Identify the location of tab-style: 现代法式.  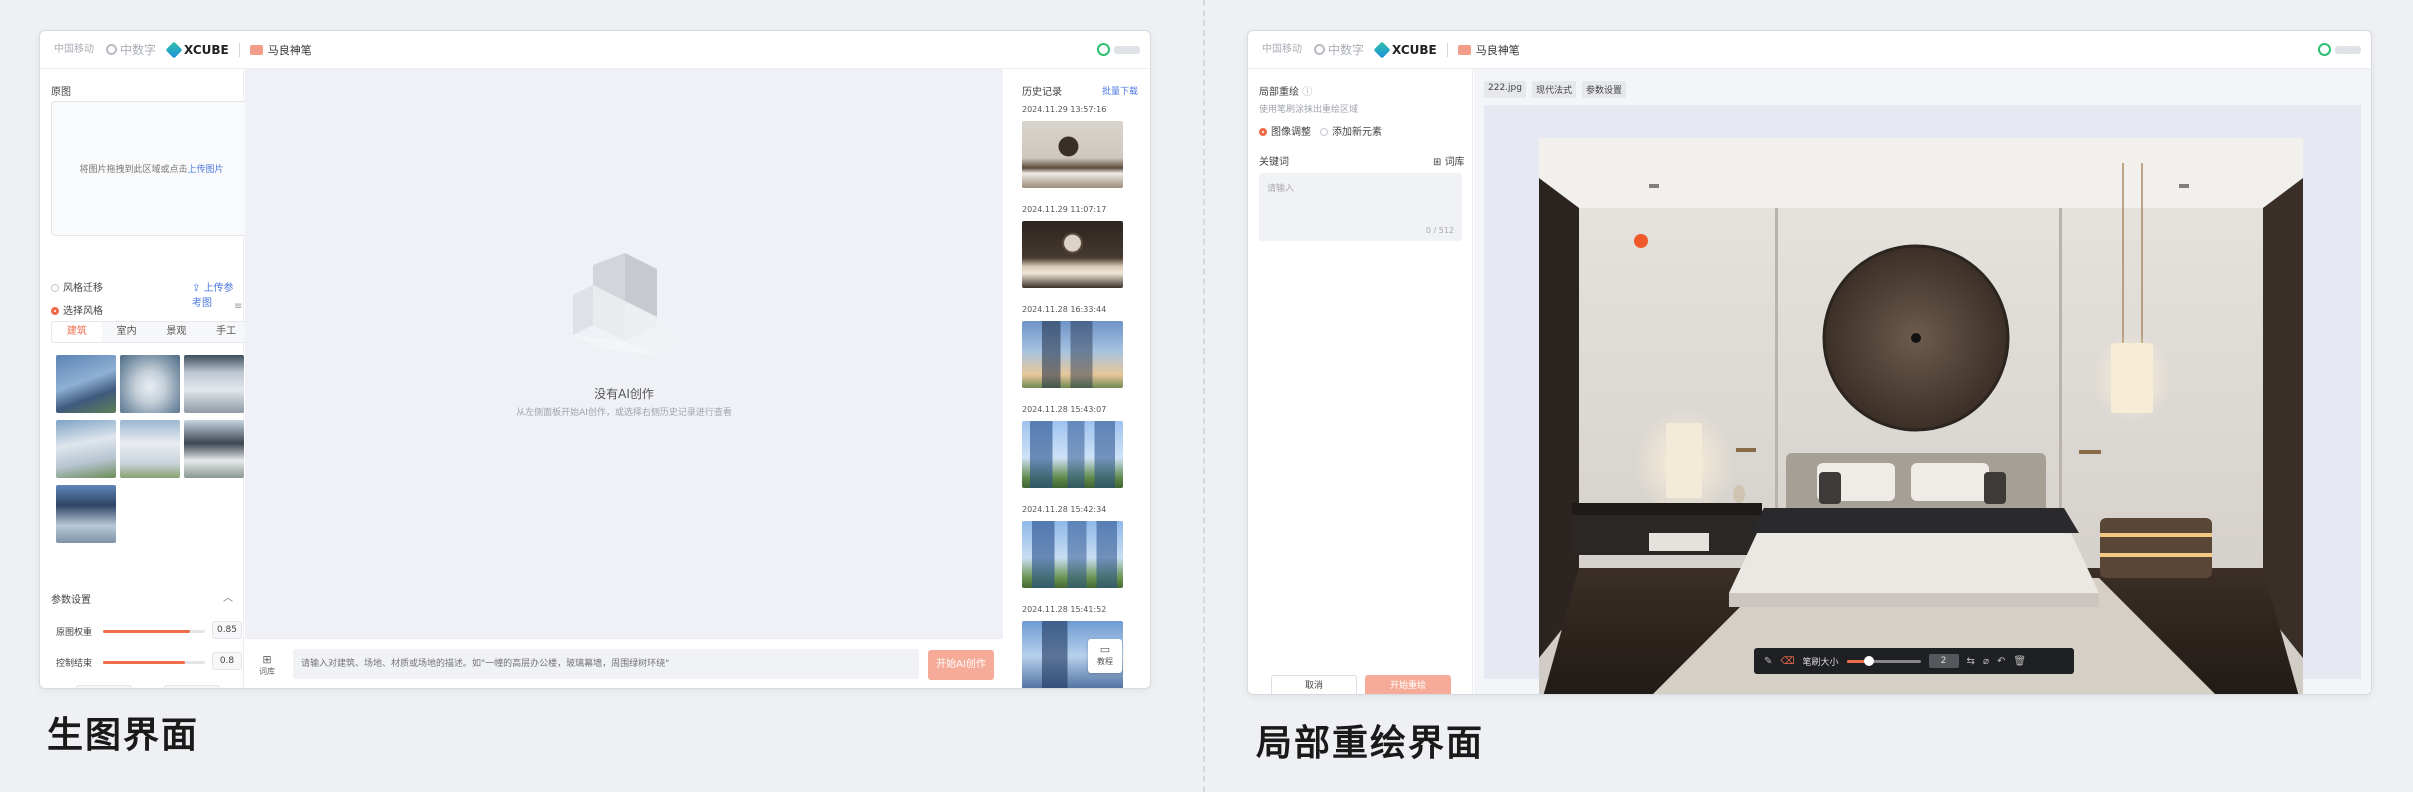
(1553, 89).